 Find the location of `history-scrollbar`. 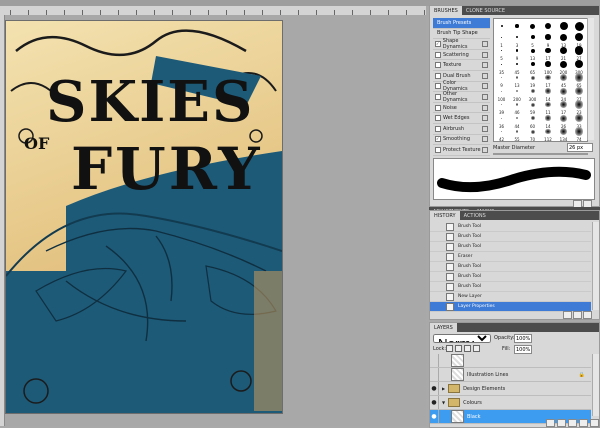

history-scrollbar is located at coordinates (595, 266).